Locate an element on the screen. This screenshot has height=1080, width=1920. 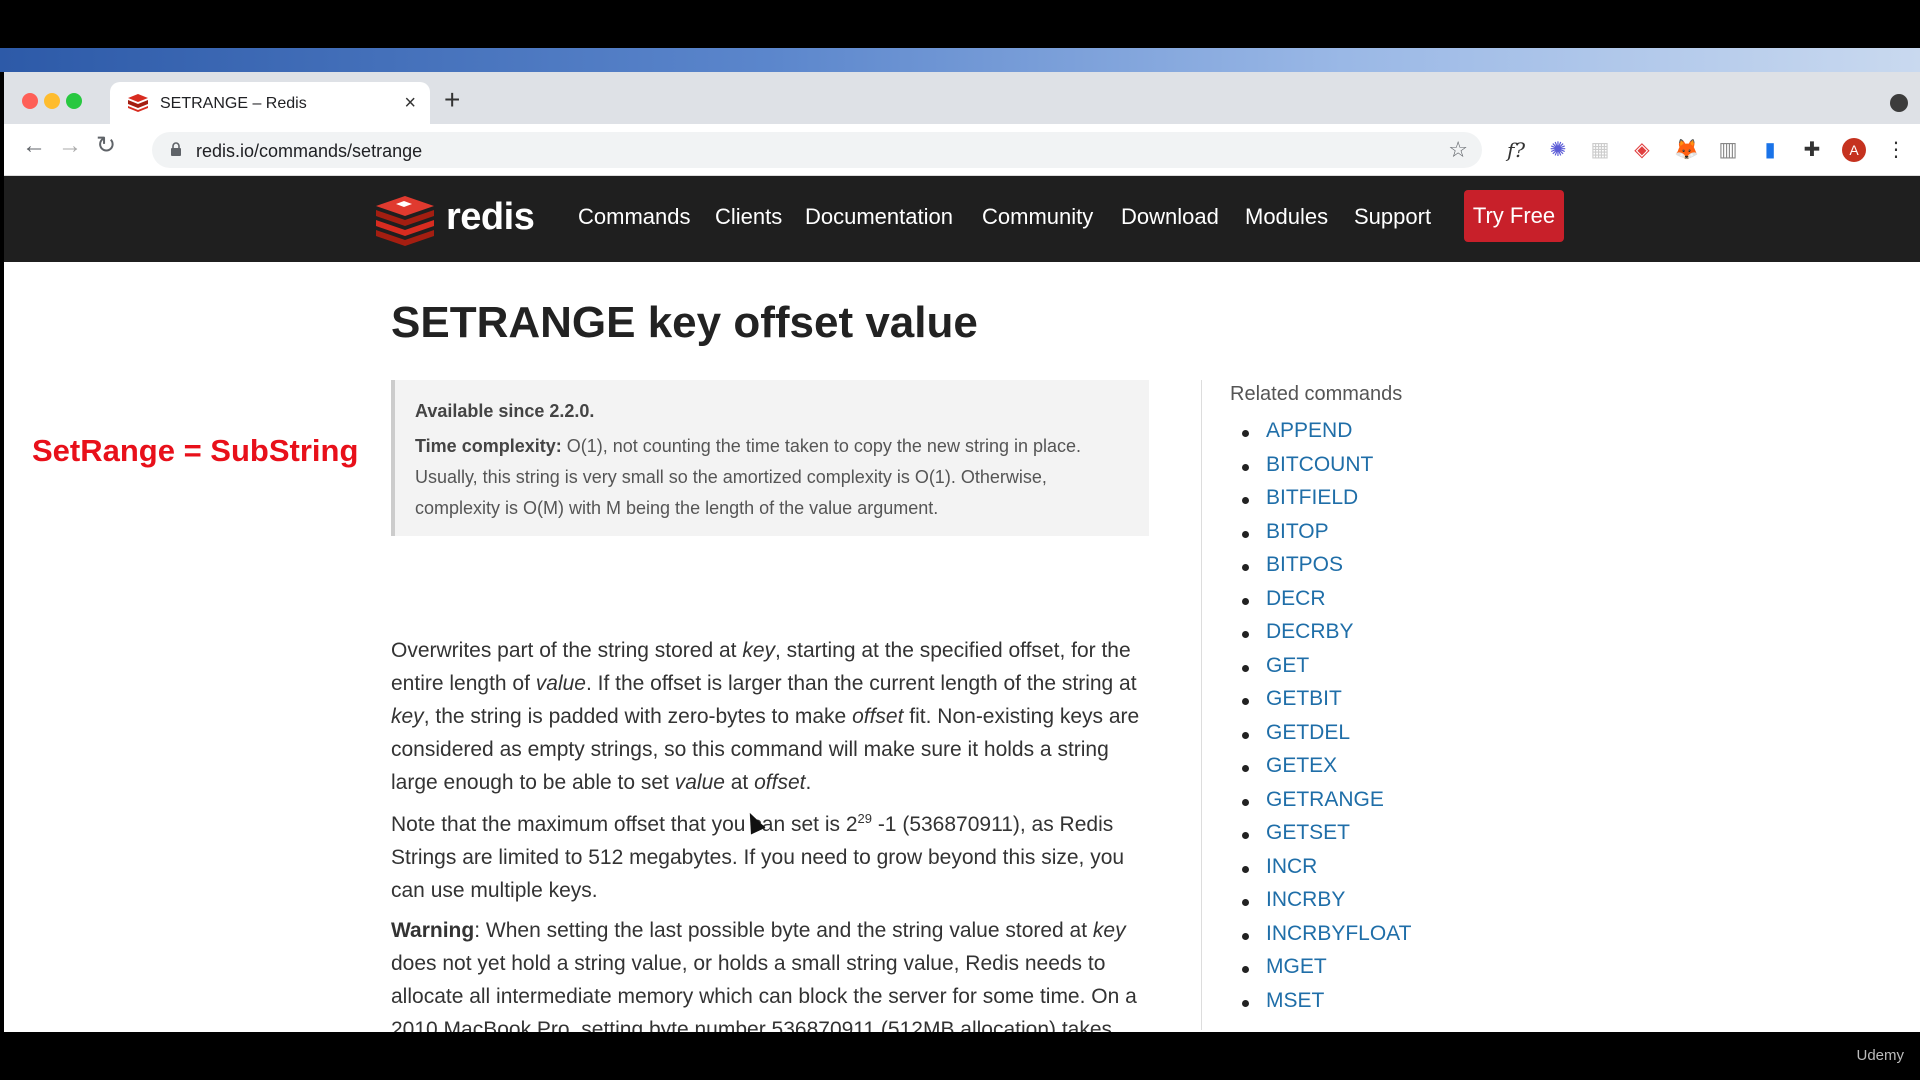
page-title: SETRANGE key offset value is located at coordinates (684, 322).